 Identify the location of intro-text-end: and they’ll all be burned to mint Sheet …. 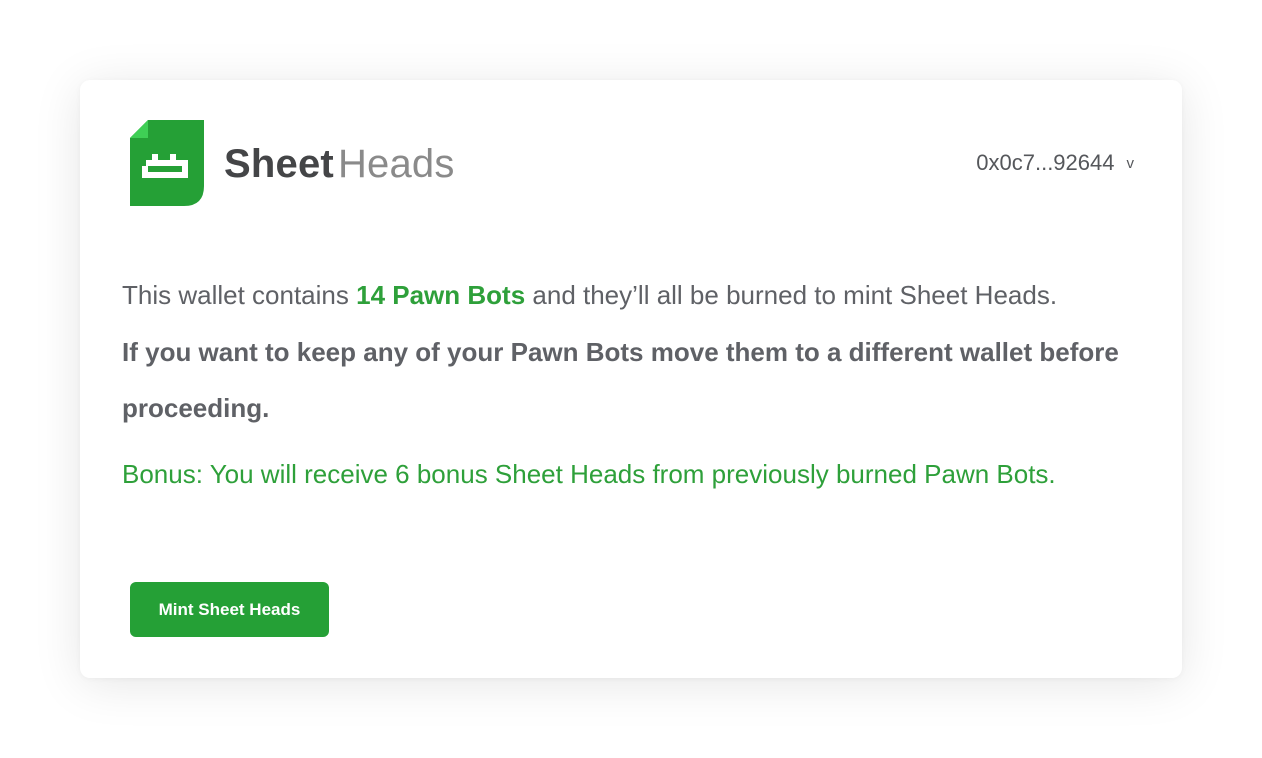
(791, 295).